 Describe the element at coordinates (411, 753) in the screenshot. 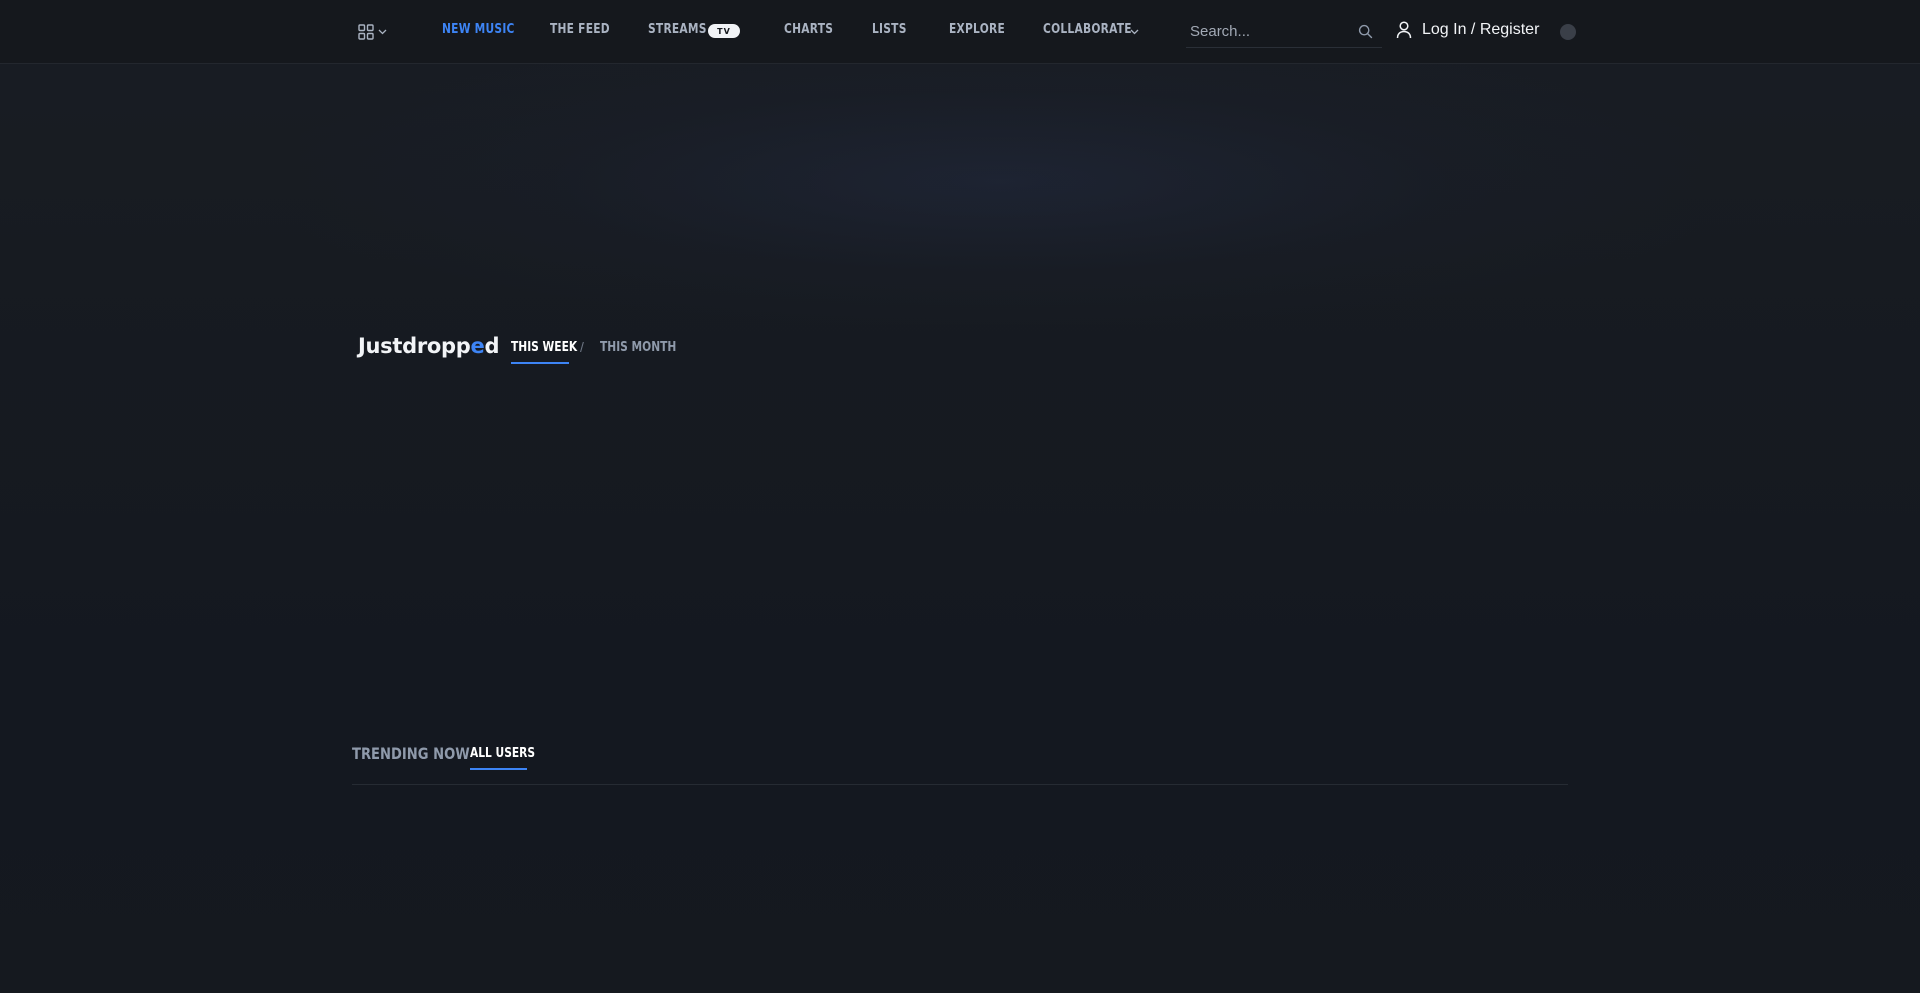

I see `trending-title: Trending Now` at that location.